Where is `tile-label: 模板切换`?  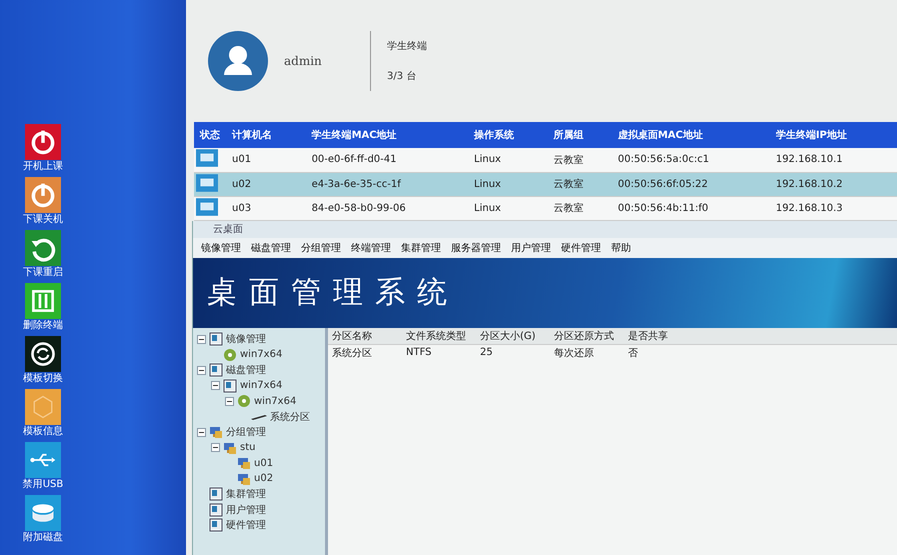
tile-label: 模板切换 is located at coordinates (43, 379).